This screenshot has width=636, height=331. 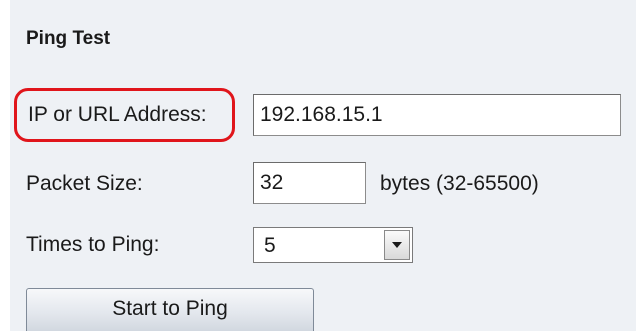 I want to click on chevron-down-icon, so click(x=397, y=245).